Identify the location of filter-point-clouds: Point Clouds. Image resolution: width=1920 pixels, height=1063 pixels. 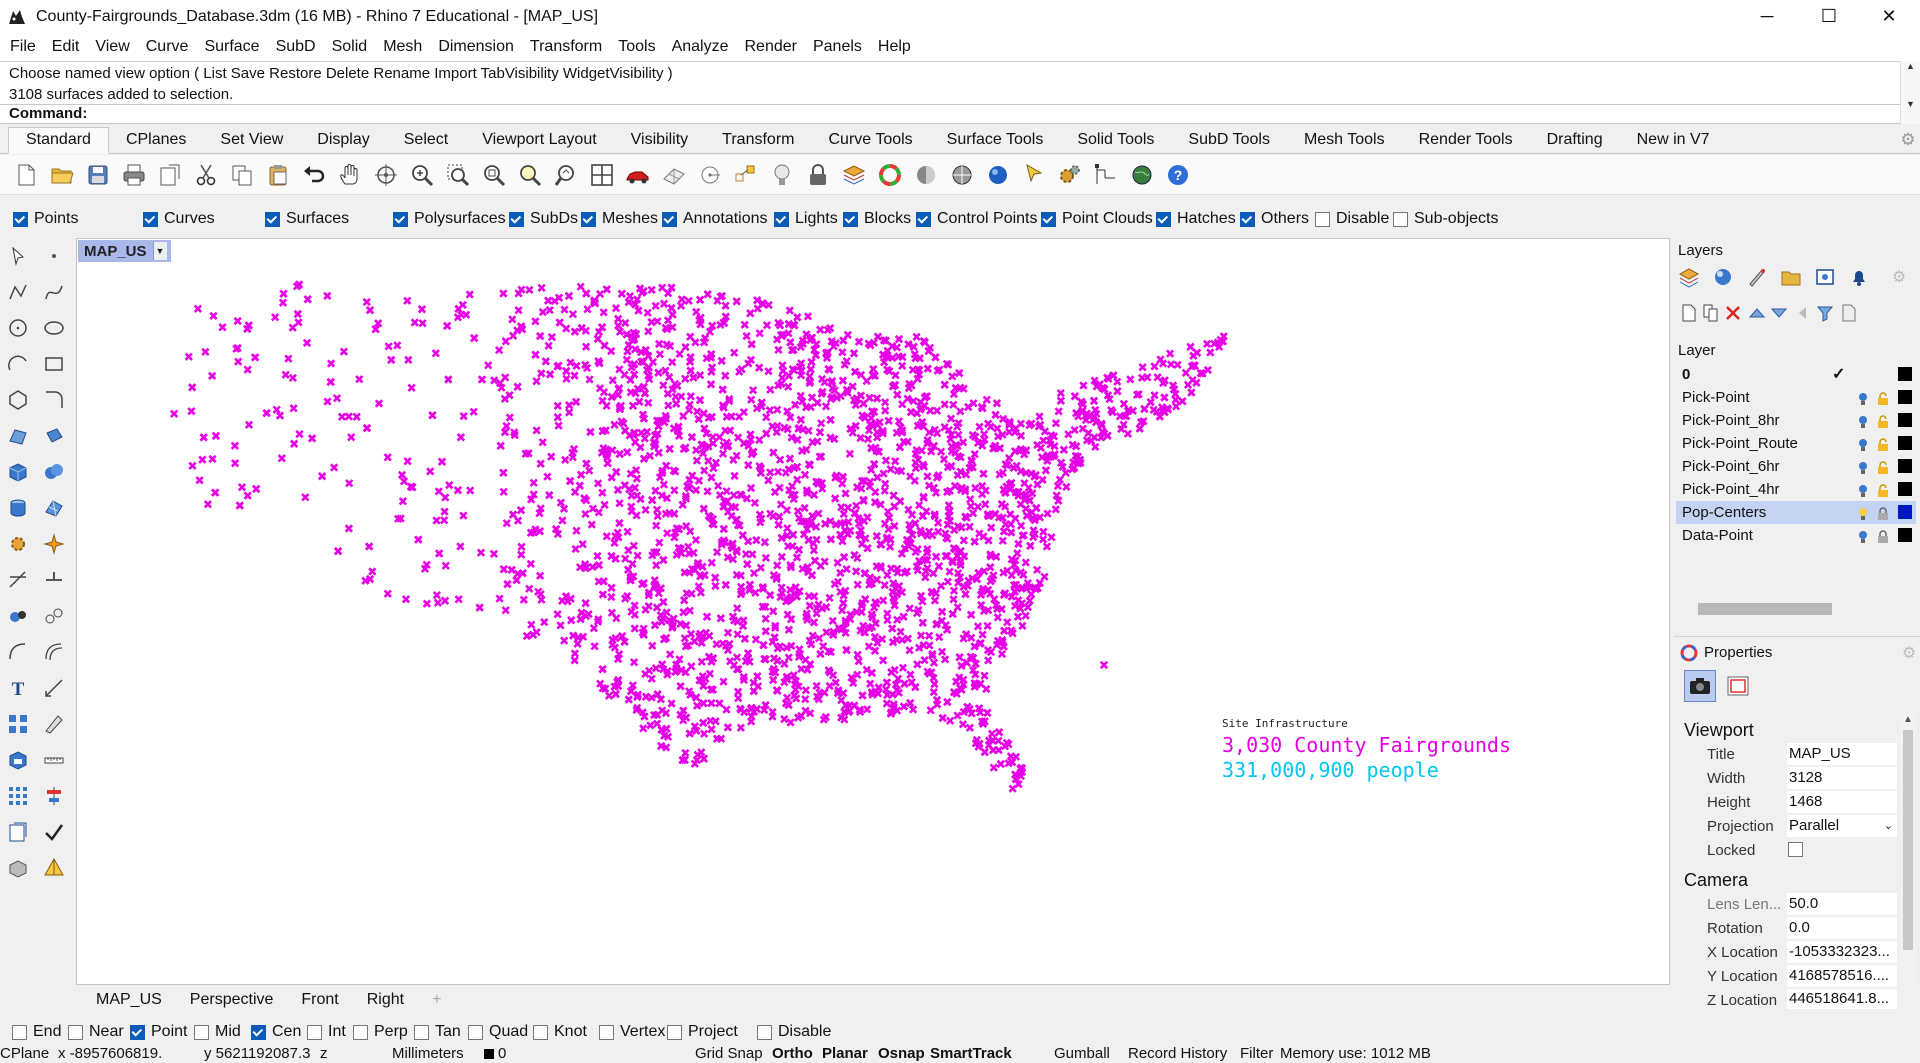
(1097, 219).